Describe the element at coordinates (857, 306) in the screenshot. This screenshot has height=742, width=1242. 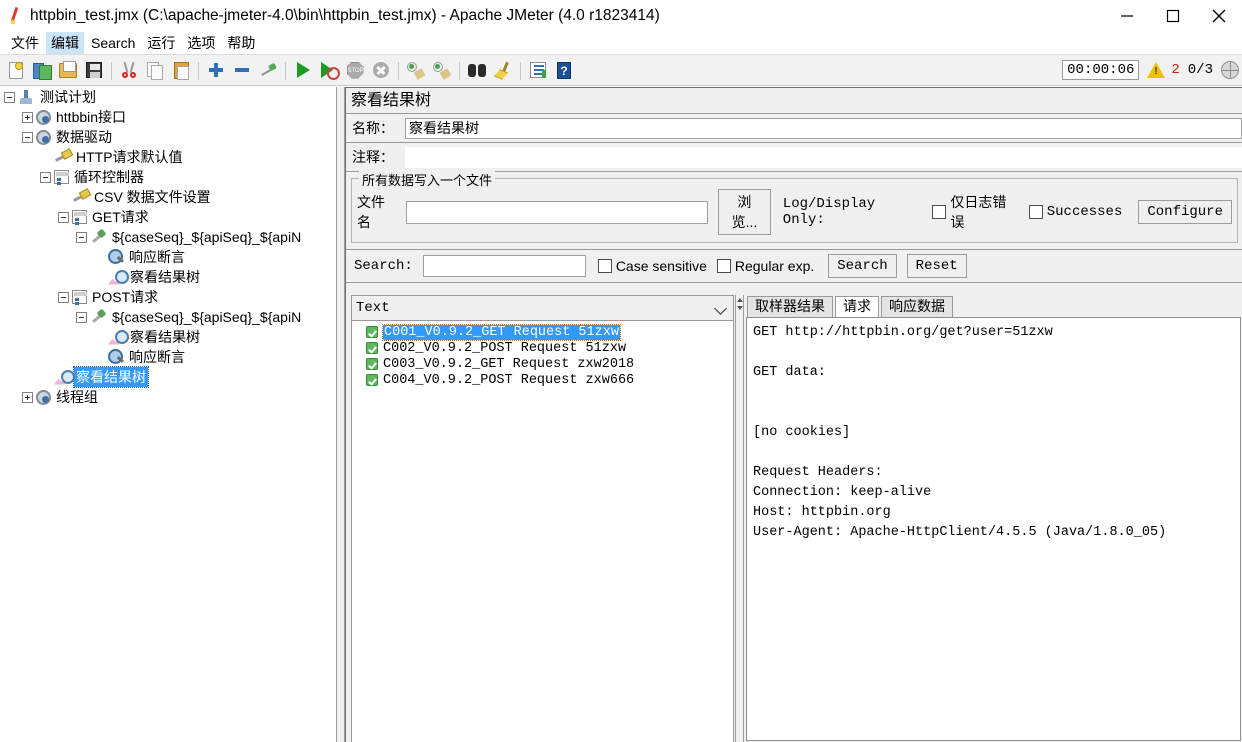
I see `detail-tab: 请求` at that location.